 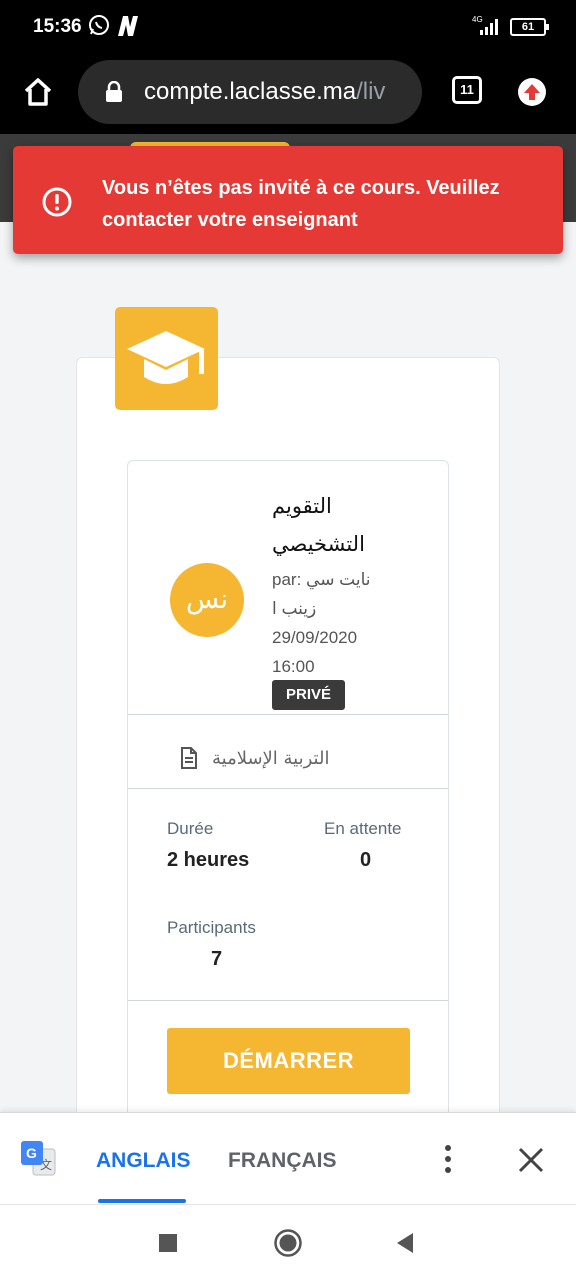 I want to click on course-meta: par: نايت سي زينب ا 29/09/2020 16:00, so click(x=352, y=623).